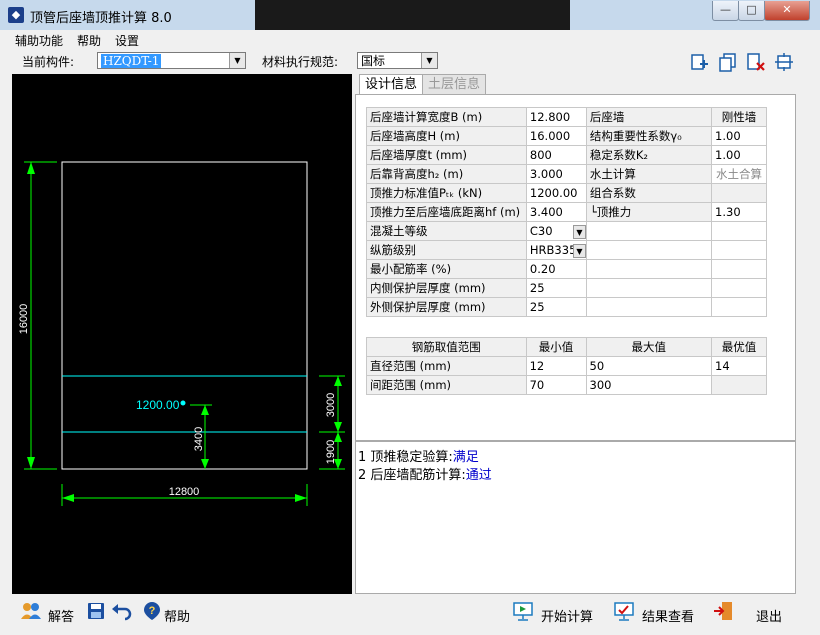 The image size is (820, 635). I want to click on answer-button: 解答, so click(61, 615).